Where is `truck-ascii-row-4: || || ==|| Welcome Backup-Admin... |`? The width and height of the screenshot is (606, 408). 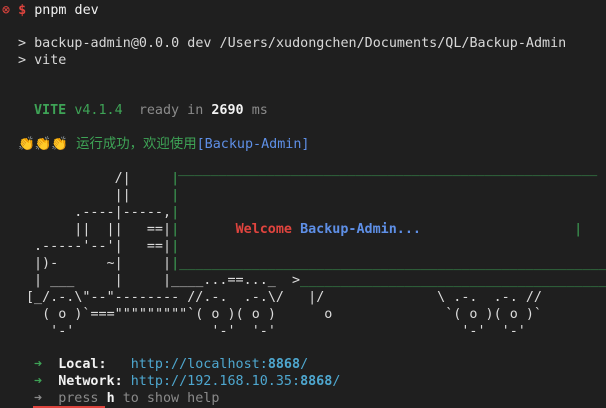
truck-ascii-row-4: || || ==|| Welcome Backup-Admin... | is located at coordinates (308, 229).